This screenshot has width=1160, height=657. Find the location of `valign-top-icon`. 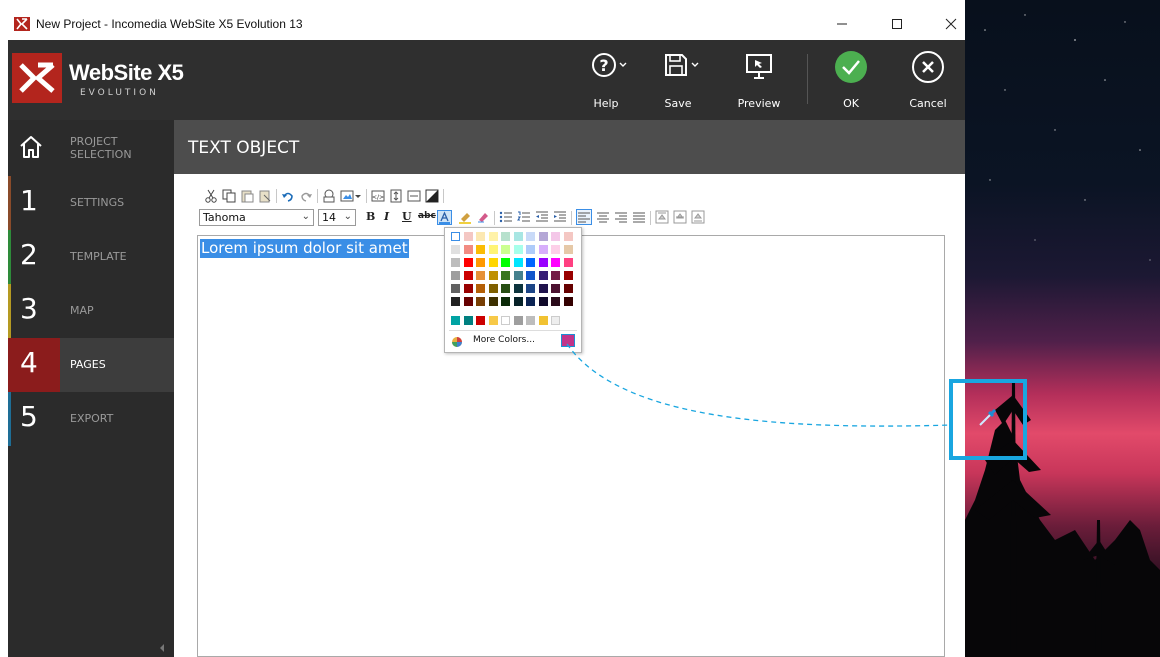

valign-top-icon is located at coordinates (662, 217).